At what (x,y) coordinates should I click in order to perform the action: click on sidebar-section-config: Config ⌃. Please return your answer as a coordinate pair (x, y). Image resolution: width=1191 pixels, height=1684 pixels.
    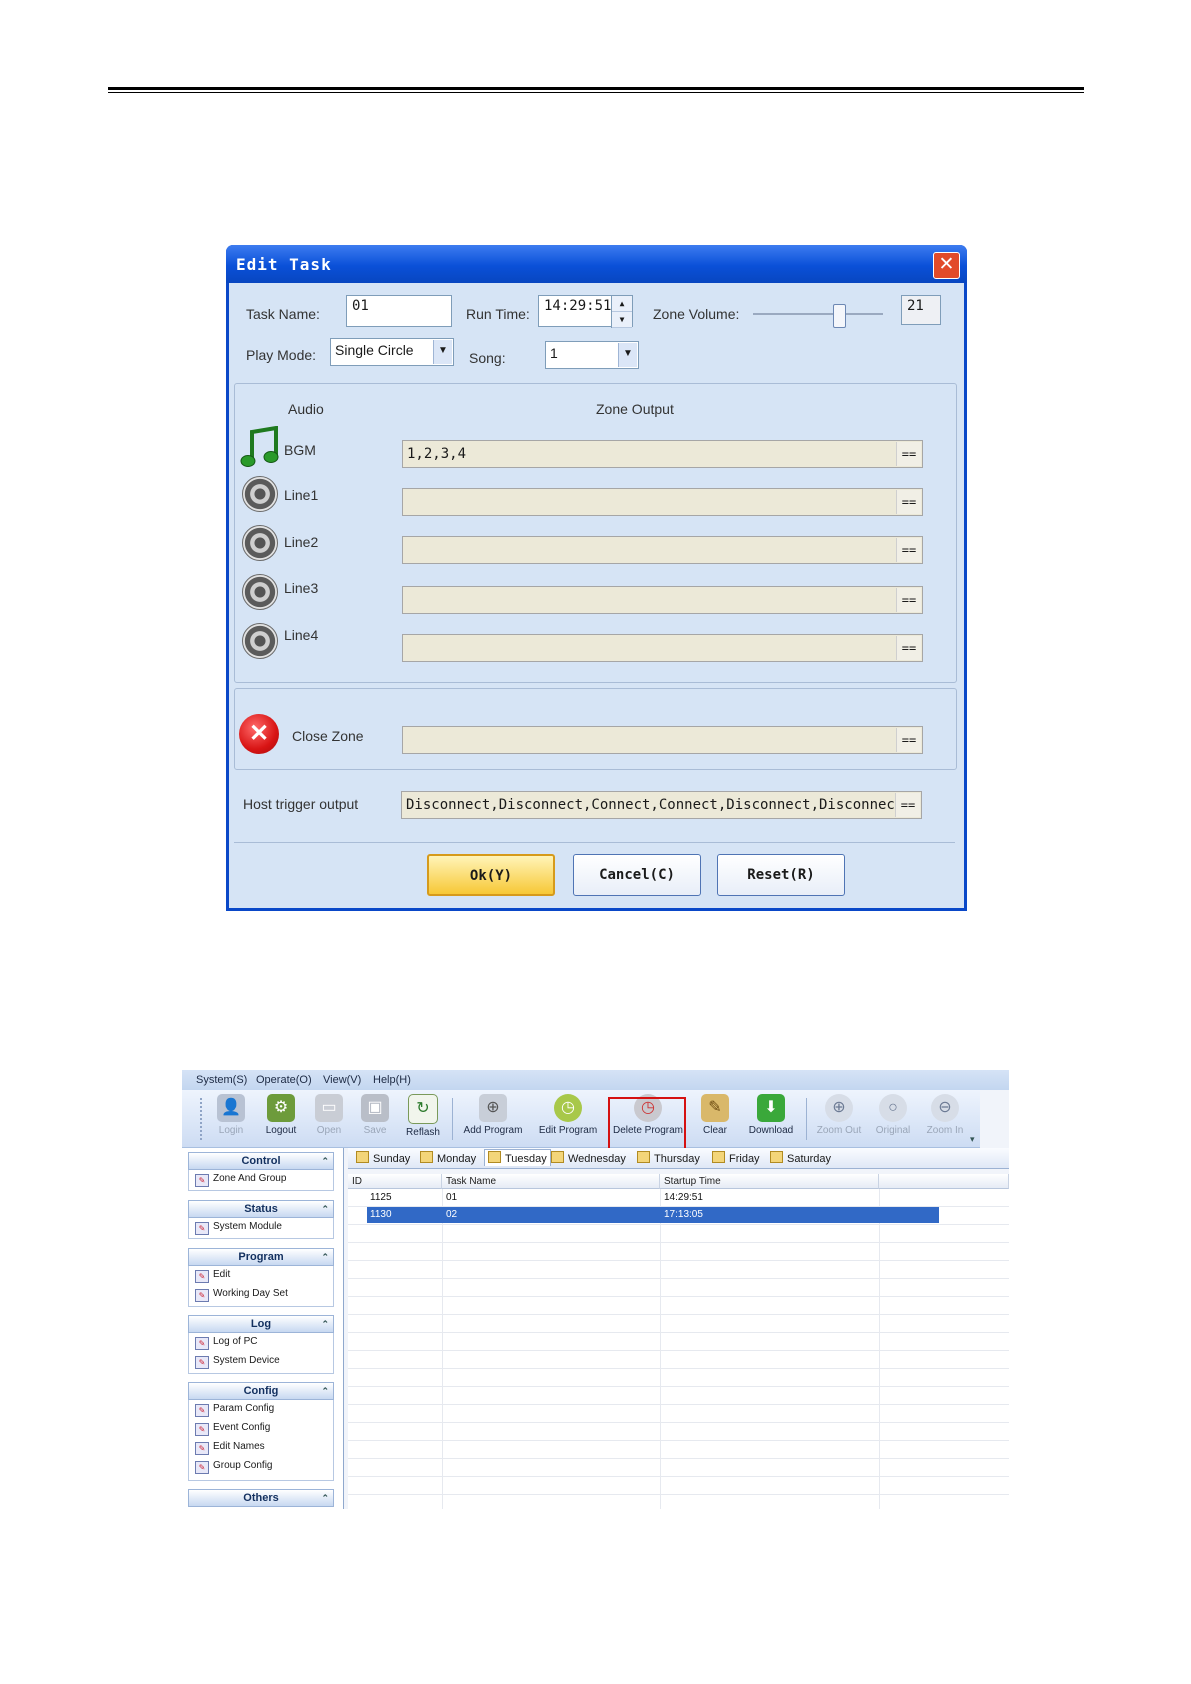
    Looking at the image, I should click on (261, 1391).